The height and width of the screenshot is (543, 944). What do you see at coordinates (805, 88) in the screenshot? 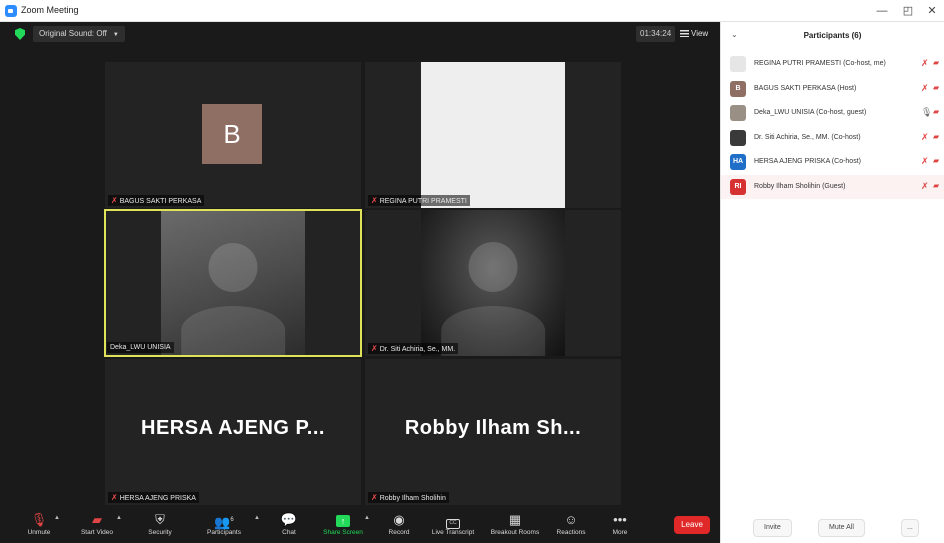
I see `participant-name: BAGUS SAKTI PERKASA (Host)` at bounding box center [805, 88].